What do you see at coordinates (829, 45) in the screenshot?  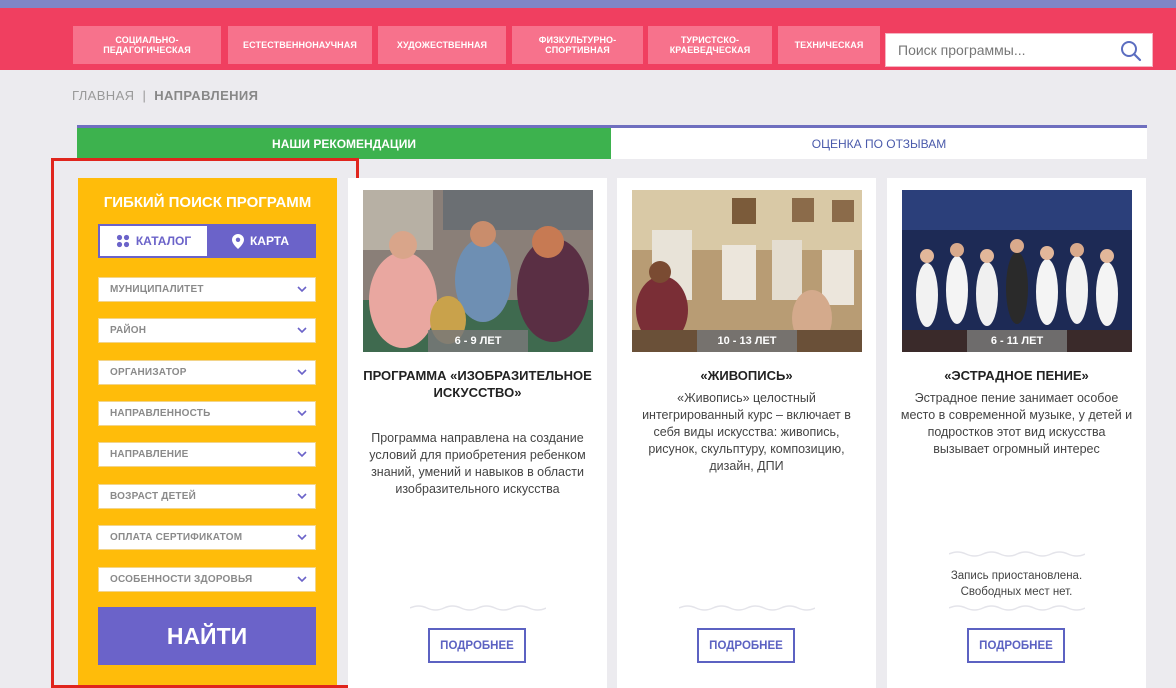 I see `category-technical: Техническая` at bounding box center [829, 45].